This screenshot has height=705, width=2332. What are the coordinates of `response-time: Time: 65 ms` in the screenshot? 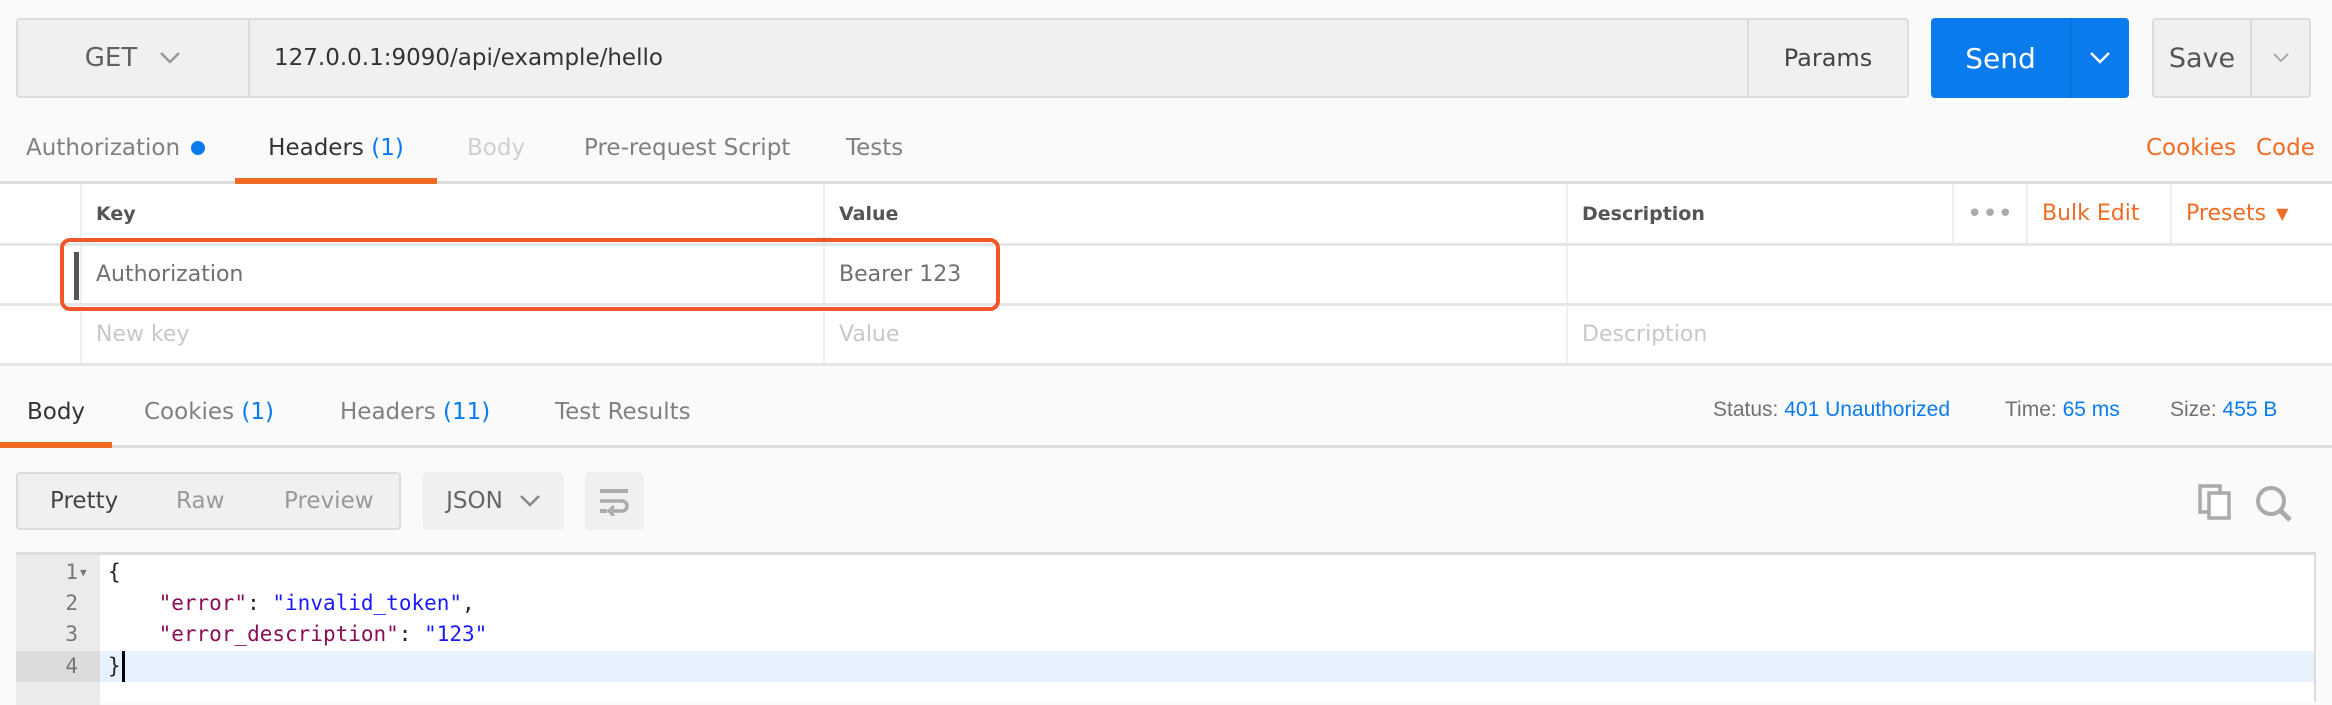 It's located at (2062, 410).